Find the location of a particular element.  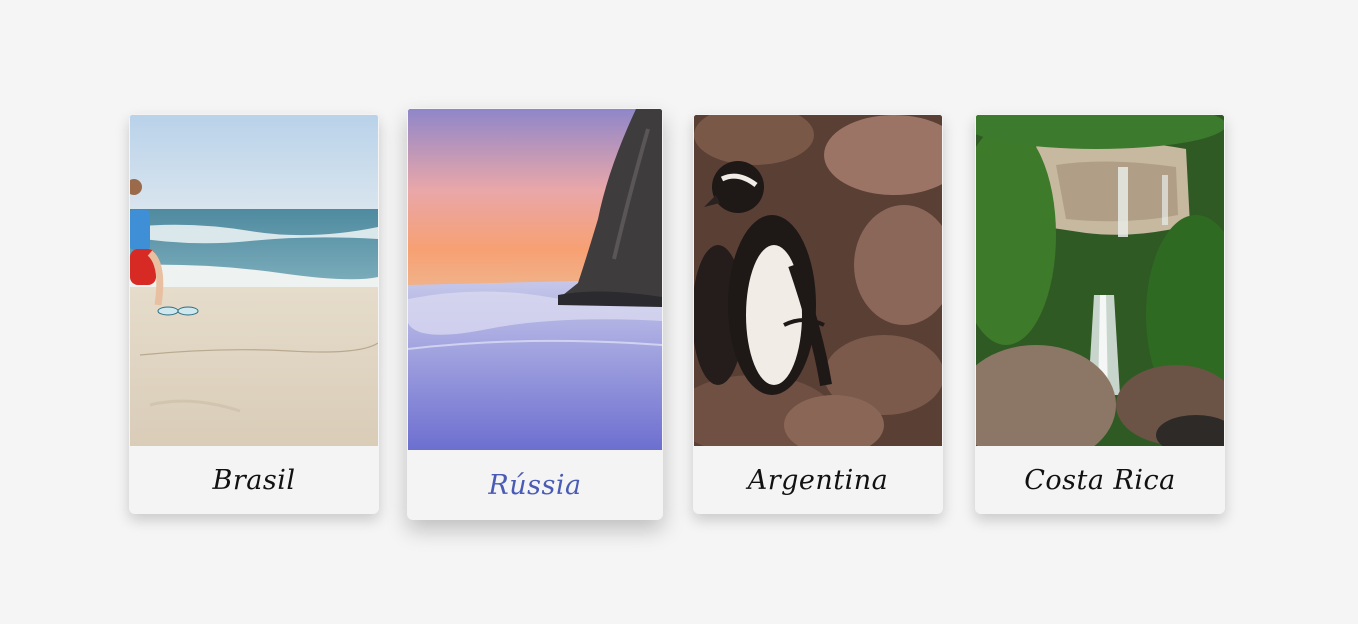

card-label: Brasil is located at coordinates (254, 480).